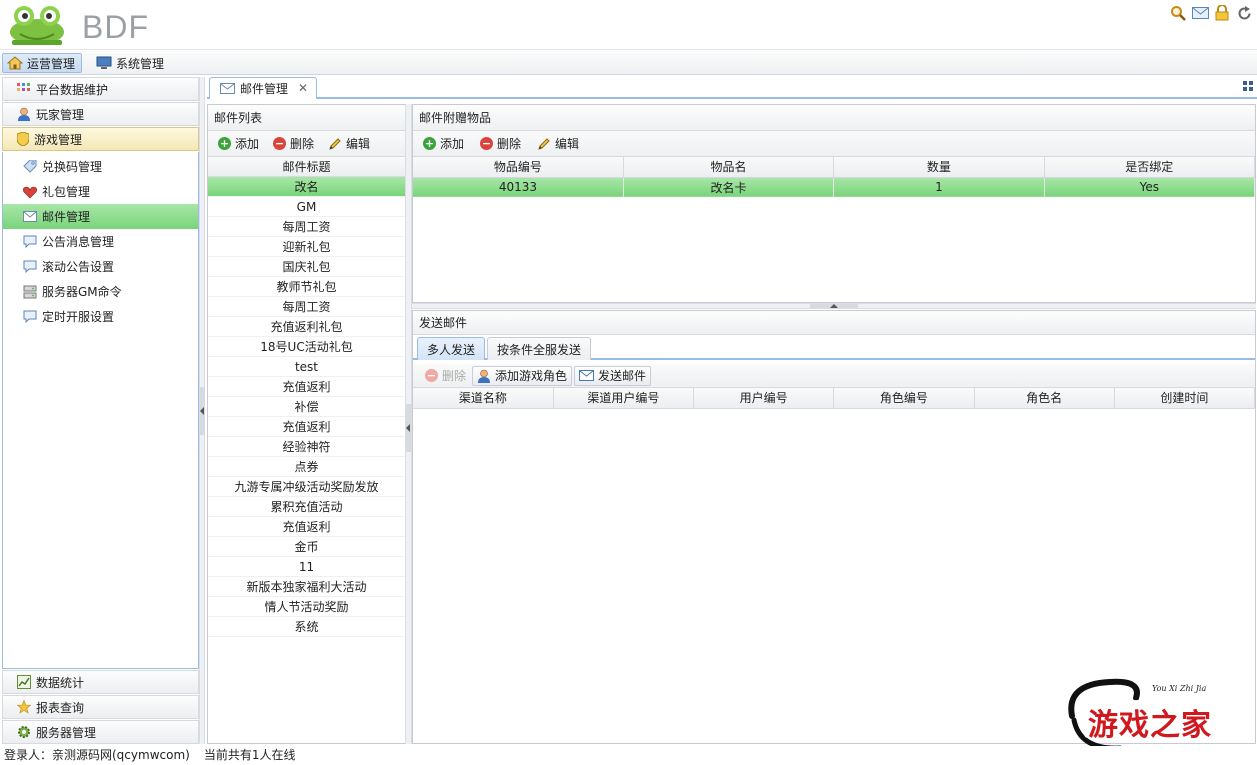  I want to click on mail-list-item: 充值返利礼包, so click(306, 327).